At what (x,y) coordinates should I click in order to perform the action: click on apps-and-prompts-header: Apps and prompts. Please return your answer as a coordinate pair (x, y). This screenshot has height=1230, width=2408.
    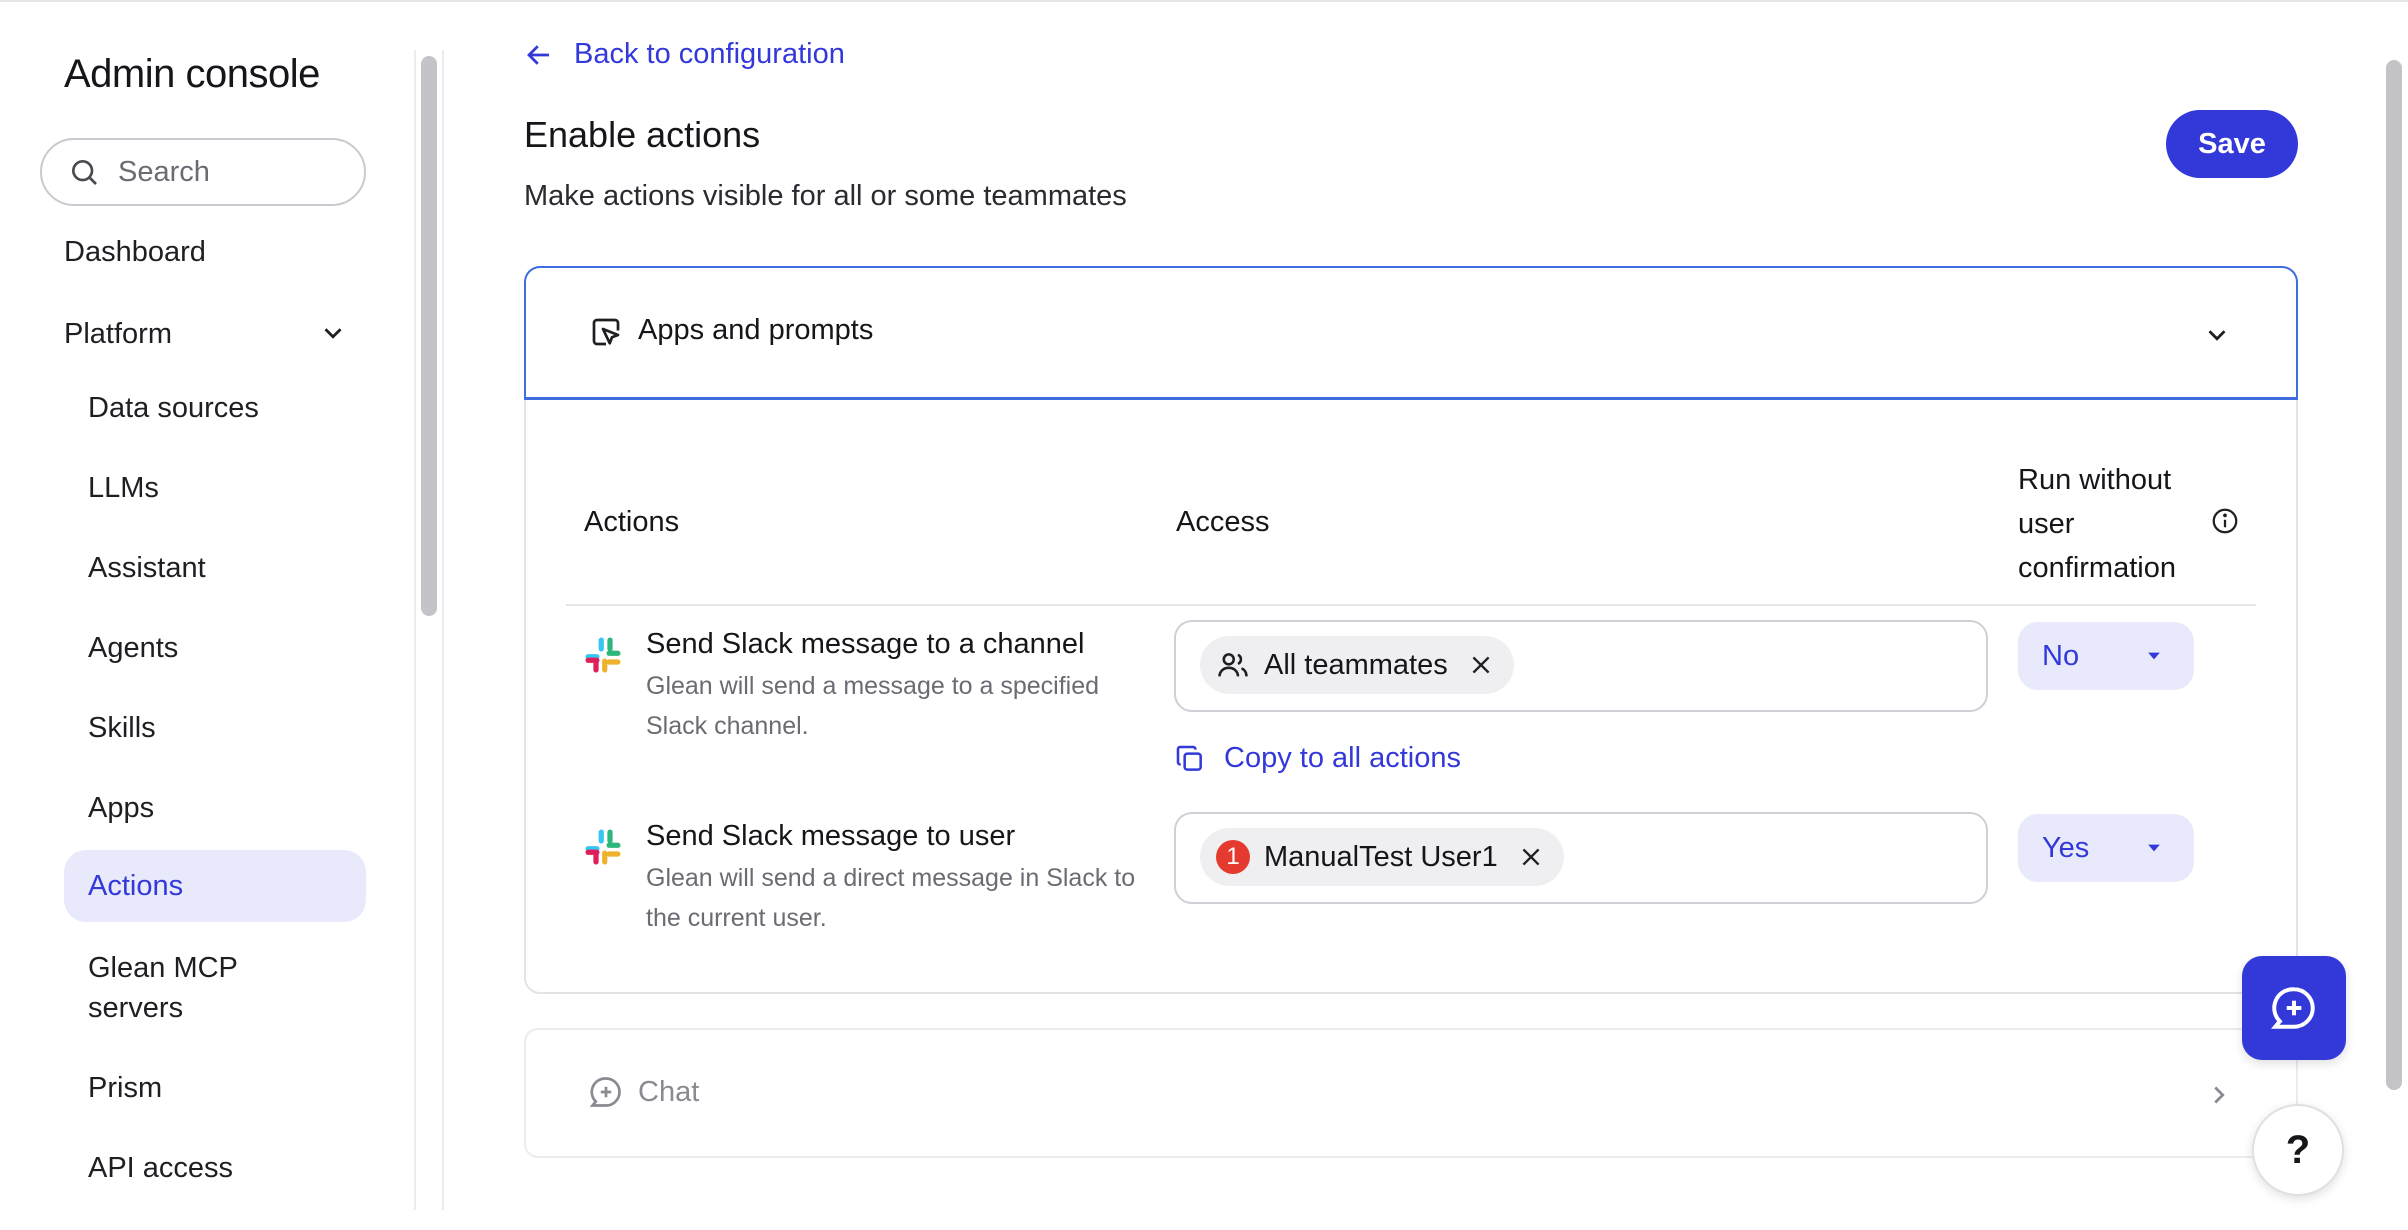
    Looking at the image, I should click on (1411, 333).